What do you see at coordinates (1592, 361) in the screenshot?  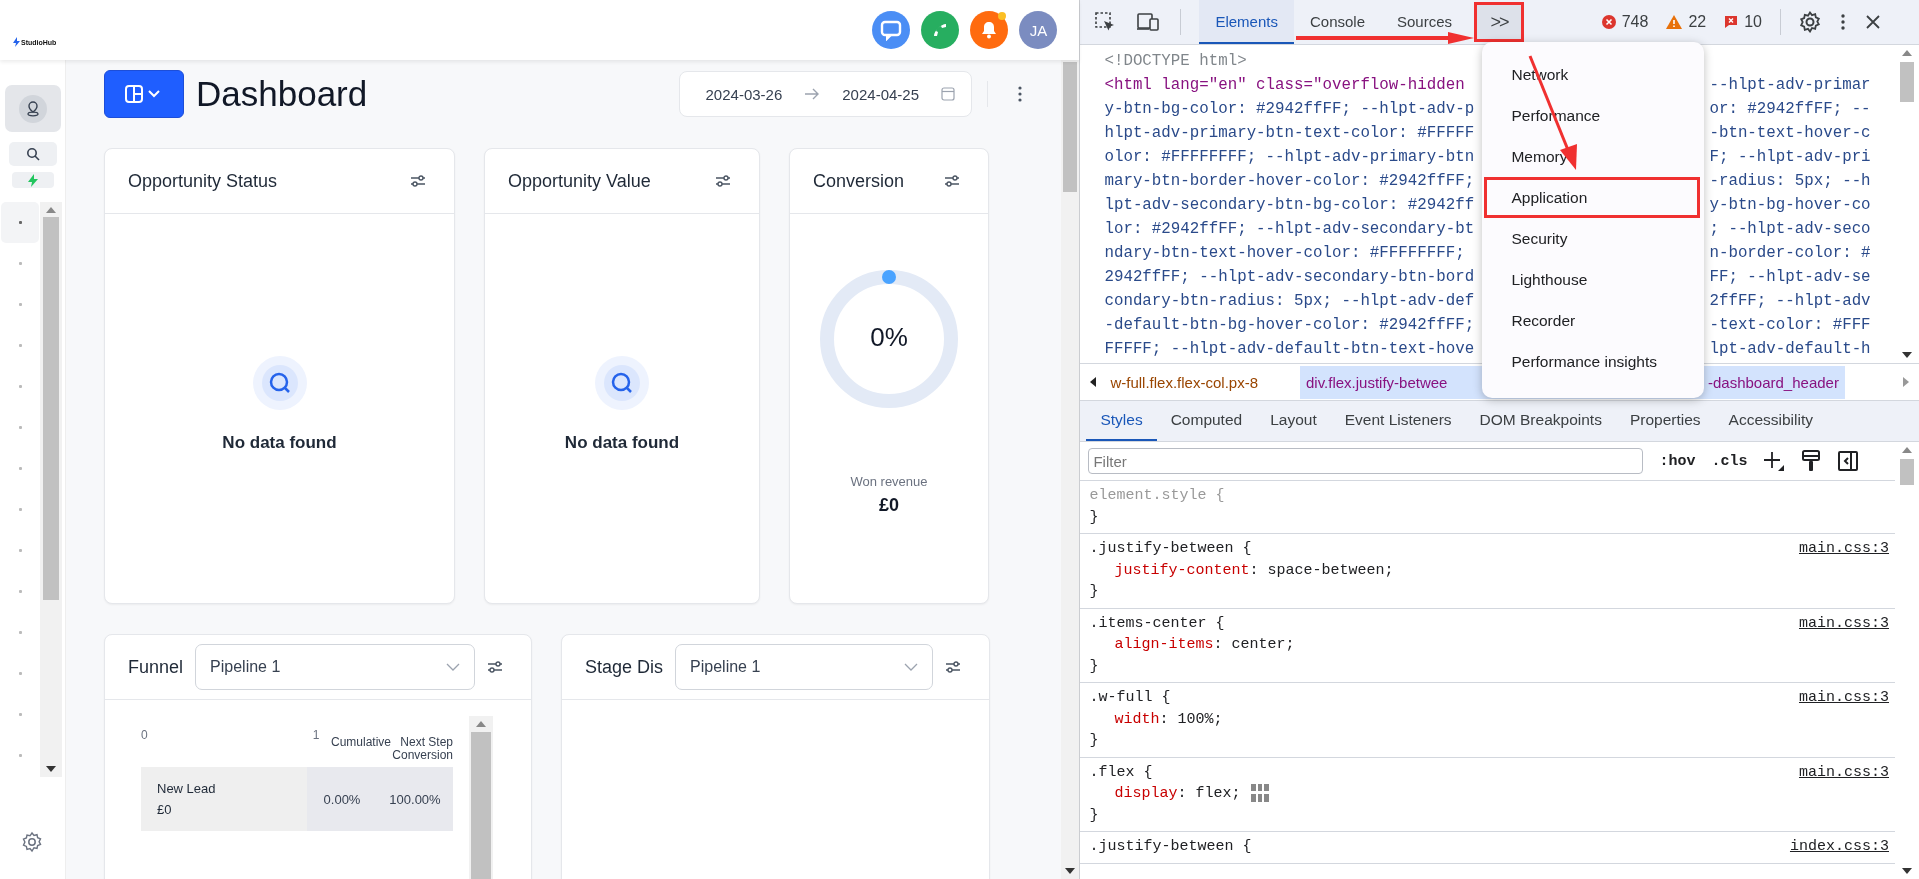 I see `menu-item: Performance insights` at bounding box center [1592, 361].